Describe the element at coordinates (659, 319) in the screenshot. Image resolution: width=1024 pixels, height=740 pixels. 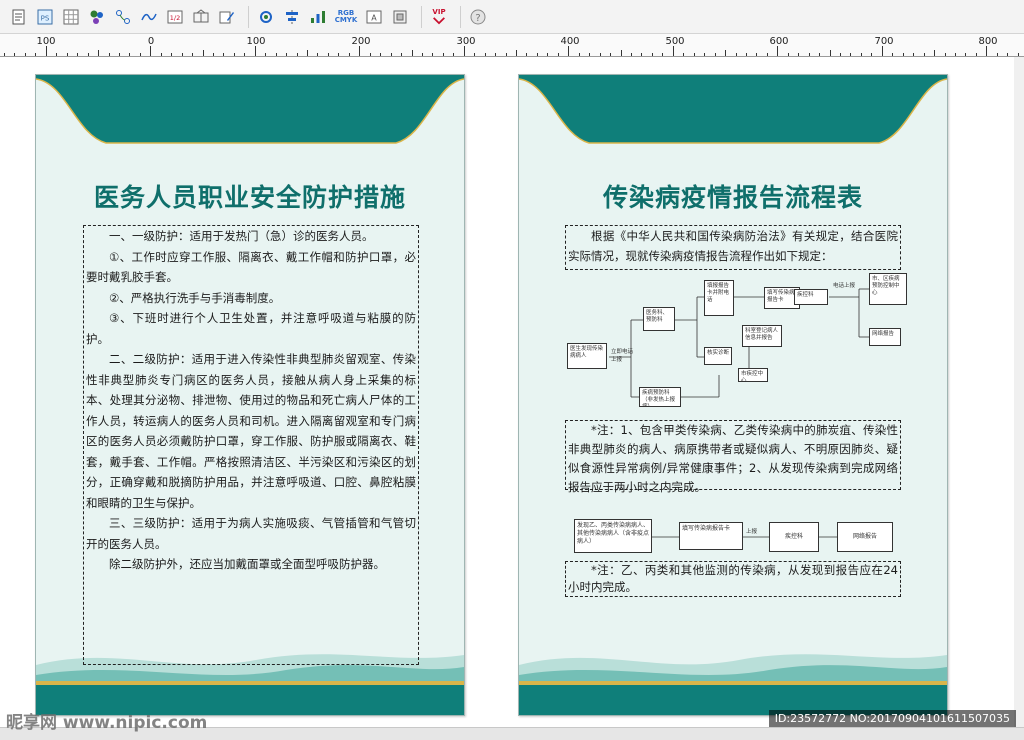
I see `fc-dept: 医务科、预防科` at that location.